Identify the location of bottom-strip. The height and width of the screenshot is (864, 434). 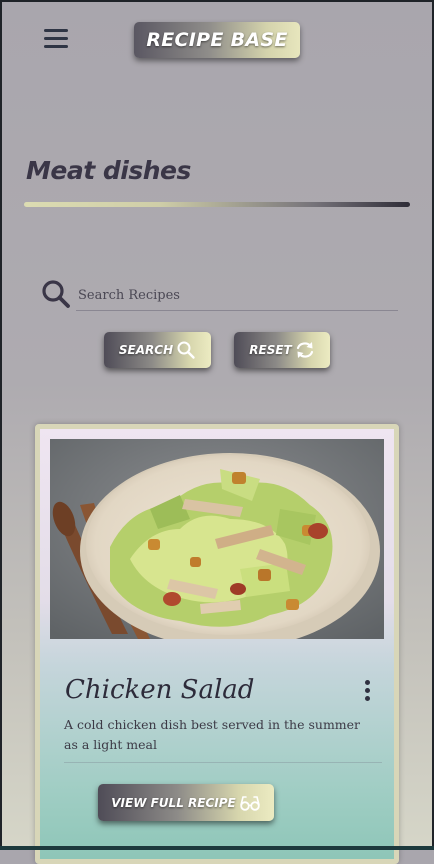
(217, 848).